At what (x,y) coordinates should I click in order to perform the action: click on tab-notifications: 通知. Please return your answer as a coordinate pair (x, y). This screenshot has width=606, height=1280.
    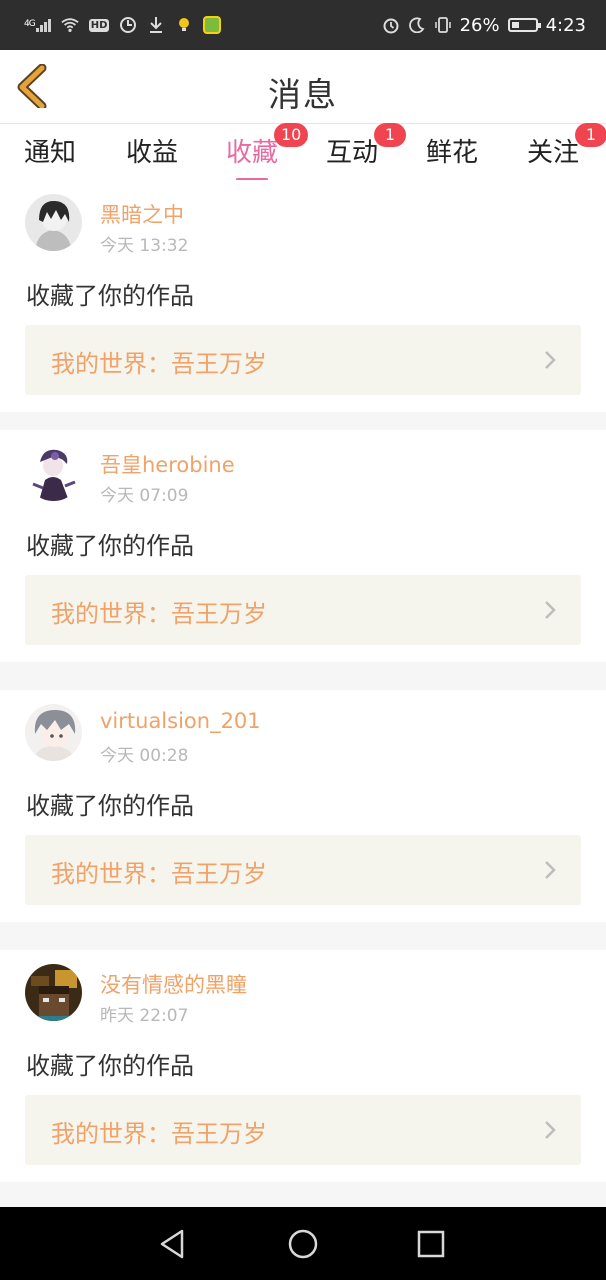
    Looking at the image, I should click on (50, 150).